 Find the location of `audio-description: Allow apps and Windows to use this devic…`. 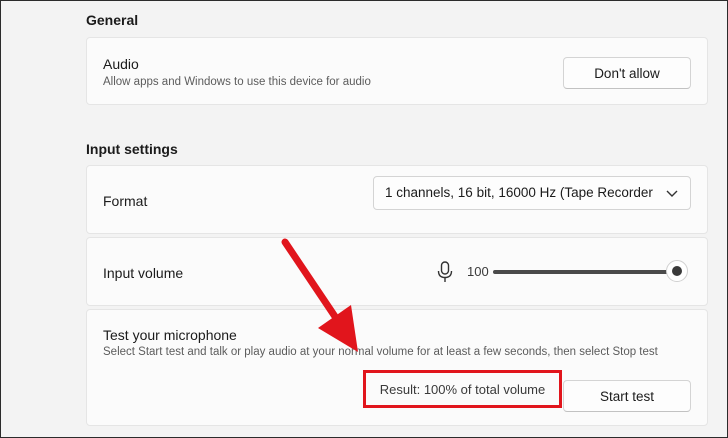

audio-description: Allow apps and Windows to use this devic… is located at coordinates (237, 82).